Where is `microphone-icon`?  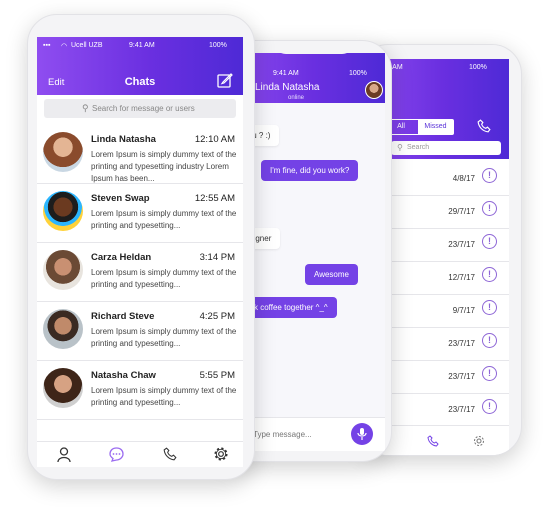
microphone-icon is located at coordinates (362, 434).